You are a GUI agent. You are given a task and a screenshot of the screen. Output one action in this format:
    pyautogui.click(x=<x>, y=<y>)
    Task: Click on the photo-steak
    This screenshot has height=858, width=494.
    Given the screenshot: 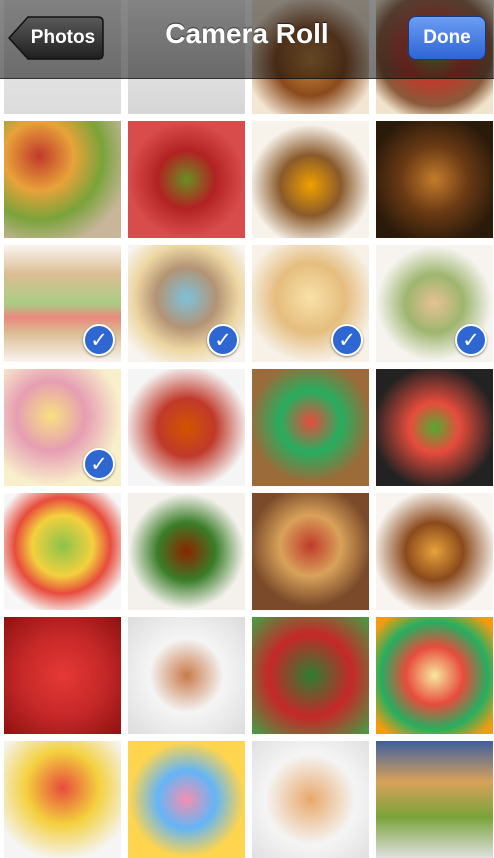 What is the action you would take?
    pyautogui.click(x=186, y=551)
    